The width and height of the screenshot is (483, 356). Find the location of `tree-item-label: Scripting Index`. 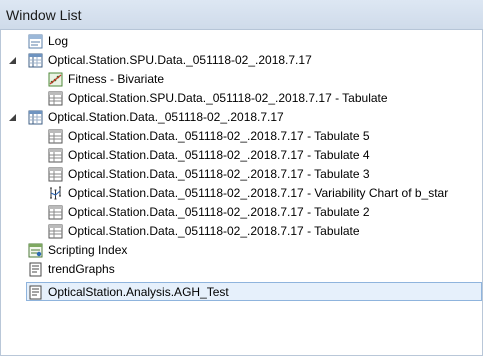

tree-item-label: Scripting Index is located at coordinates (88, 250).